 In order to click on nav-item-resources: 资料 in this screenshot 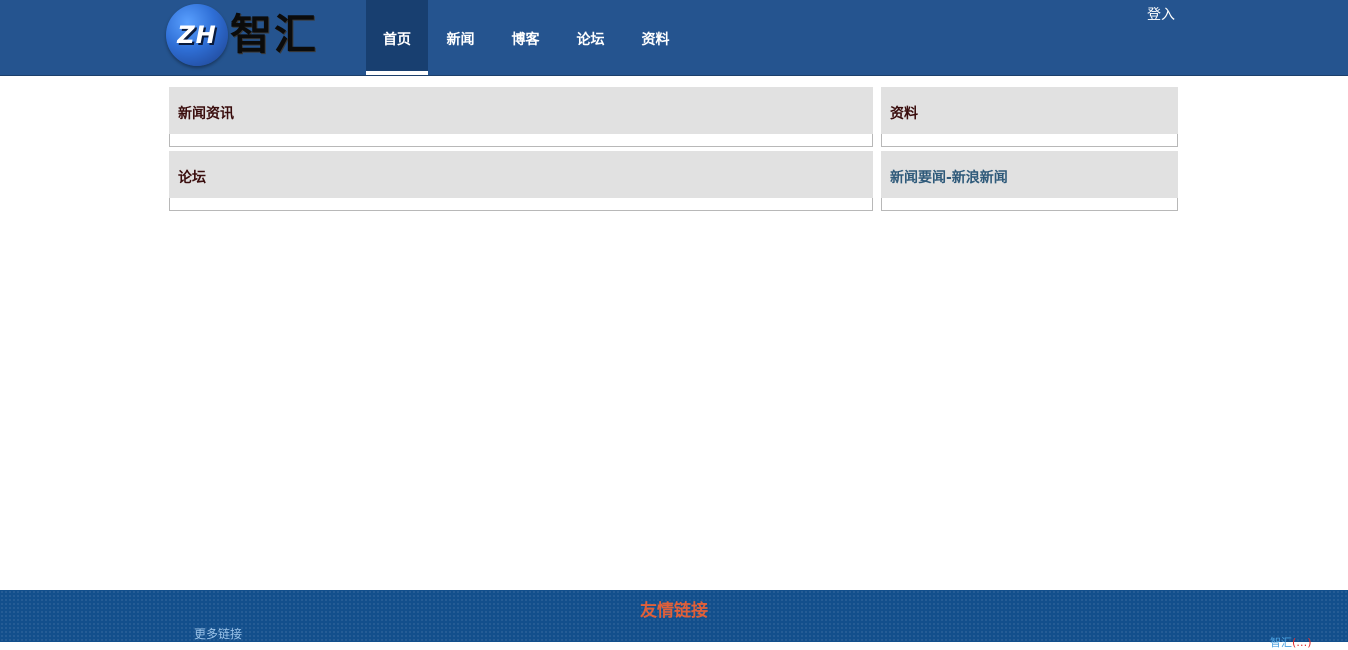, I will do `click(655, 37)`.